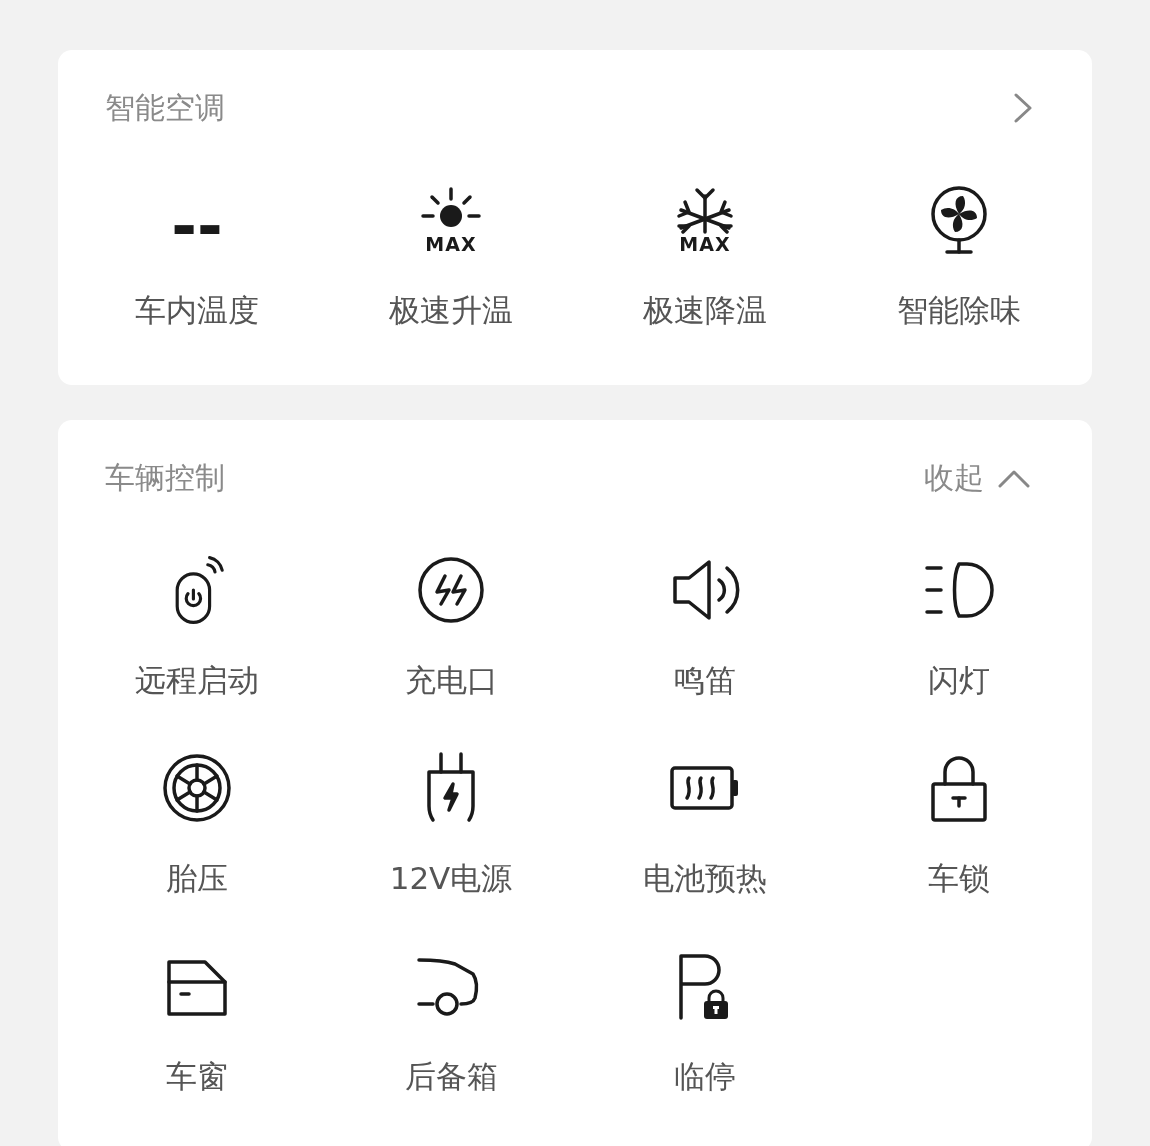  I want to click on control-label: 车窗, so click(197, 1076).